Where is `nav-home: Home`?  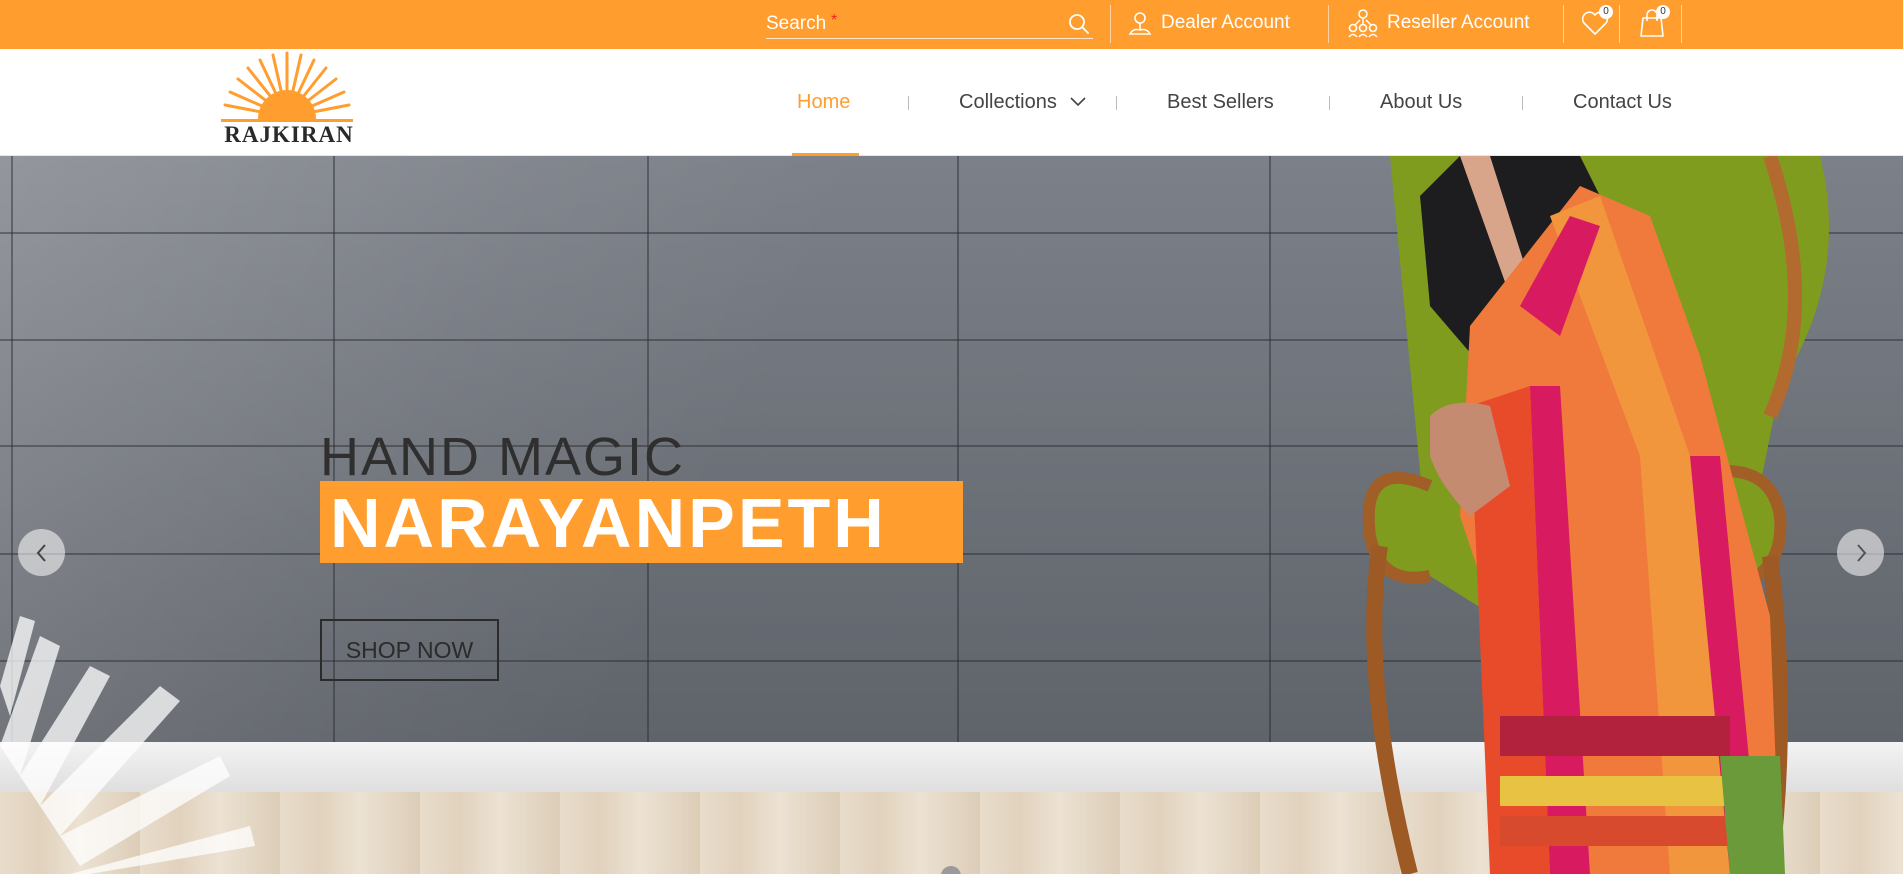 nav-home: Home is located at coordinates (823, 102).